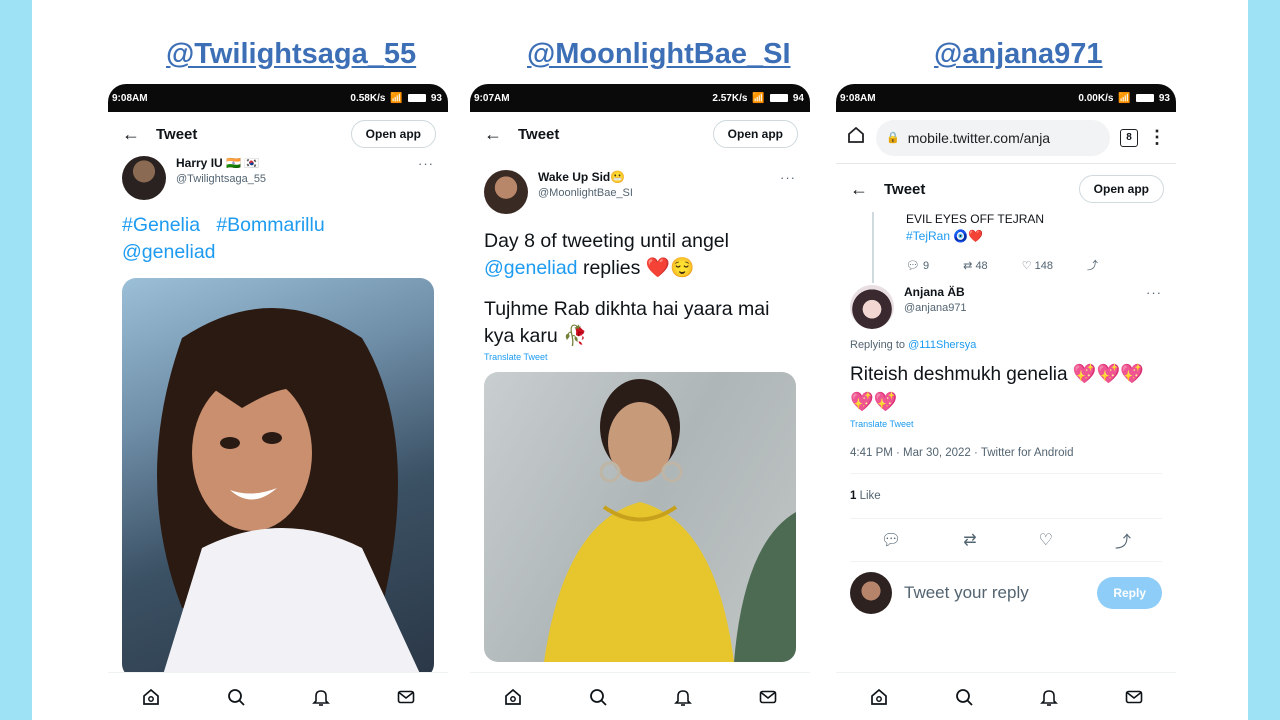 This screenshot has width=1280, height=720. Describe the element at coordinates (606, 241) in the screenshot. I see `tweet-line: Day 8 of tweeting until angel` at that location.